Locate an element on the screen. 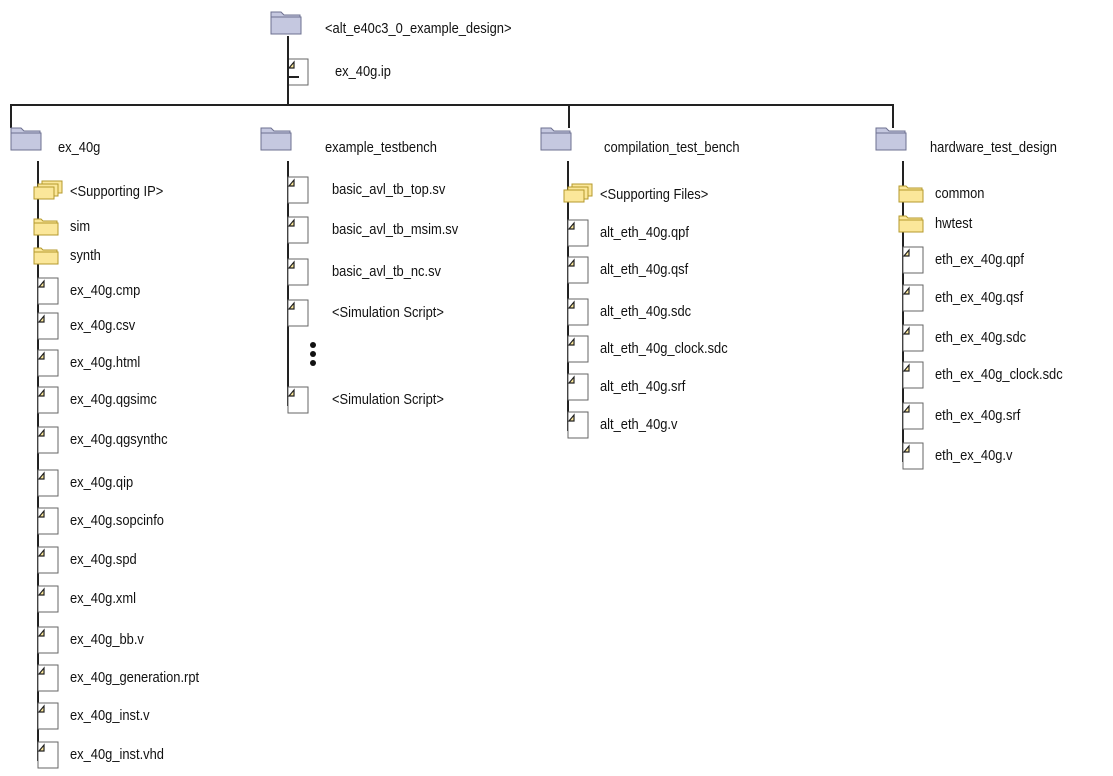  node-label: basic_avl_tb_msim.sv is located at coordinates (395, 229).